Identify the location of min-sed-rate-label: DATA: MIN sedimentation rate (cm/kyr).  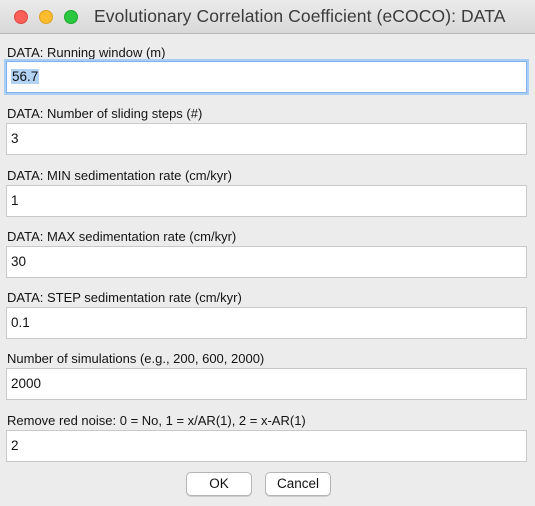
(119, 175).